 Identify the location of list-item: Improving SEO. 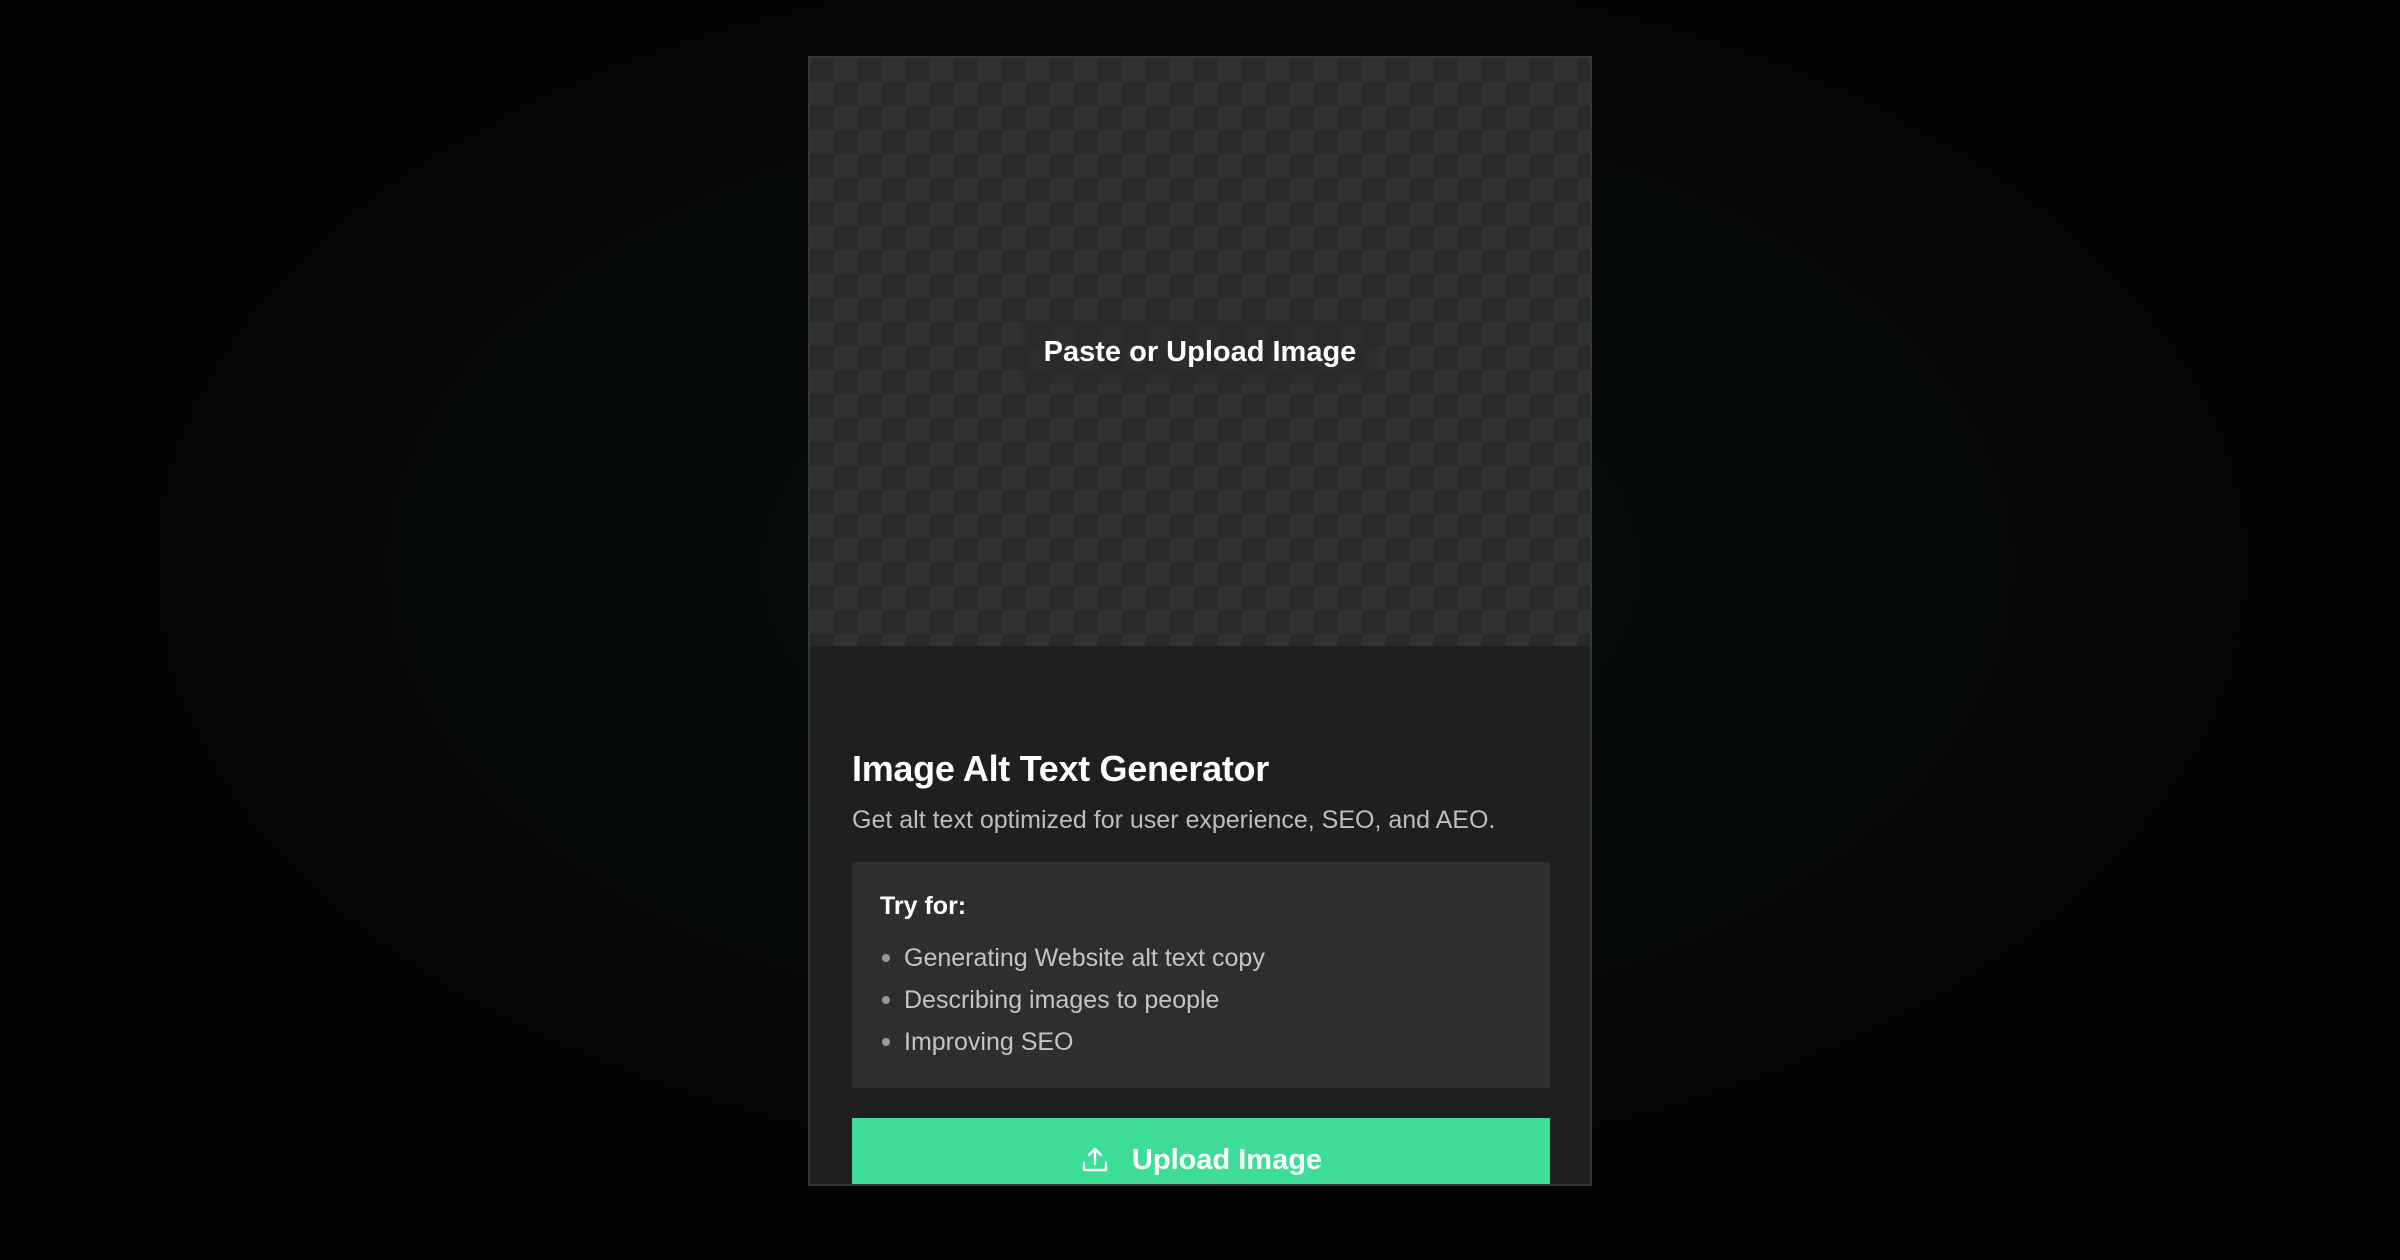
(1201, 1042).